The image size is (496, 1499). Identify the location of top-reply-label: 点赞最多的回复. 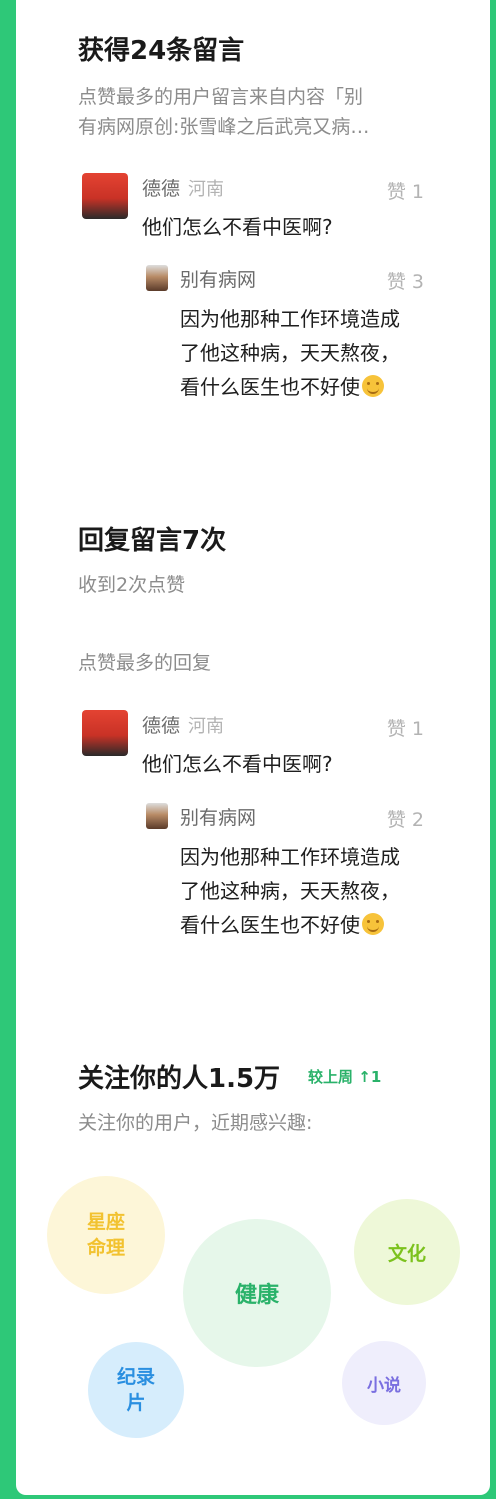
(145, 663).